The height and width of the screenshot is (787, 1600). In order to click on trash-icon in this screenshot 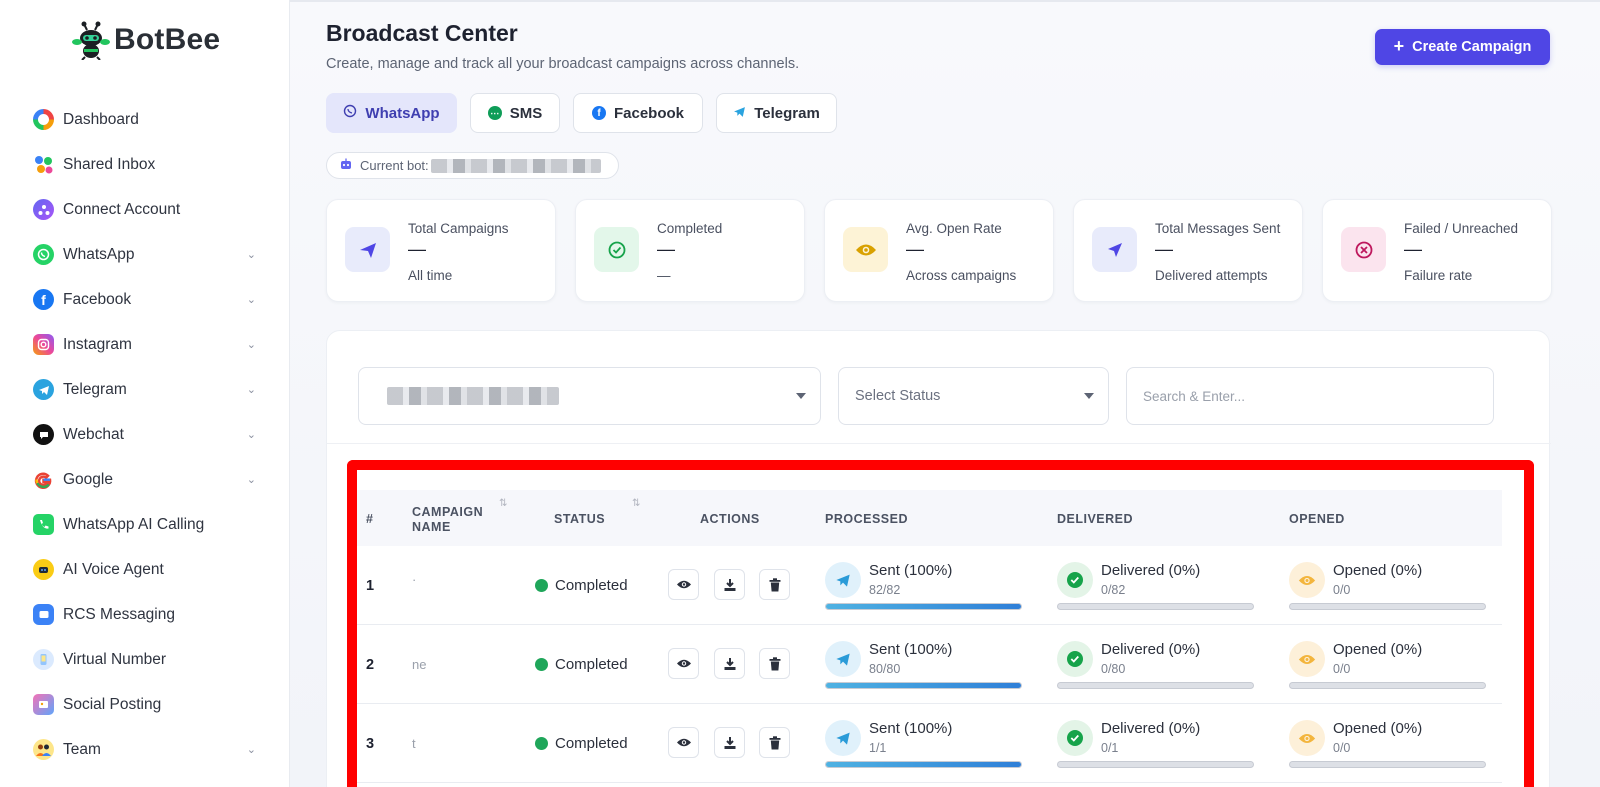, I will do `click(774, 584)`.